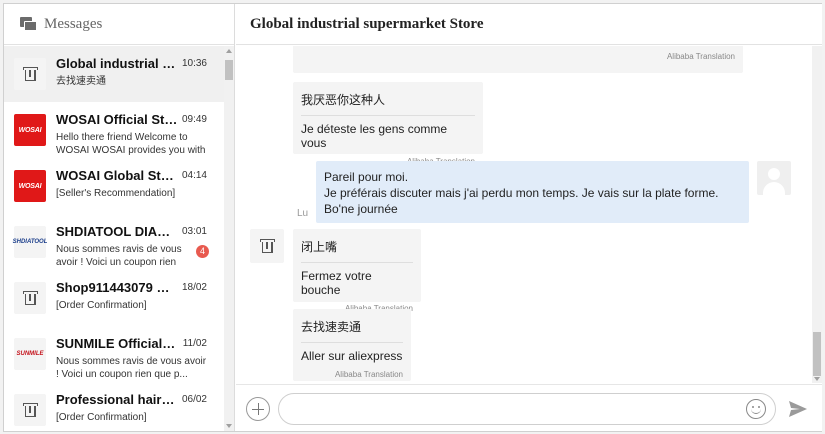 The width and height of the screenshot is (825, 434). What do you see at coordinates (117, 287) in the screenshot?
I see `conversation-name: Shop911443079 Store` at bounding box center [117, 287].